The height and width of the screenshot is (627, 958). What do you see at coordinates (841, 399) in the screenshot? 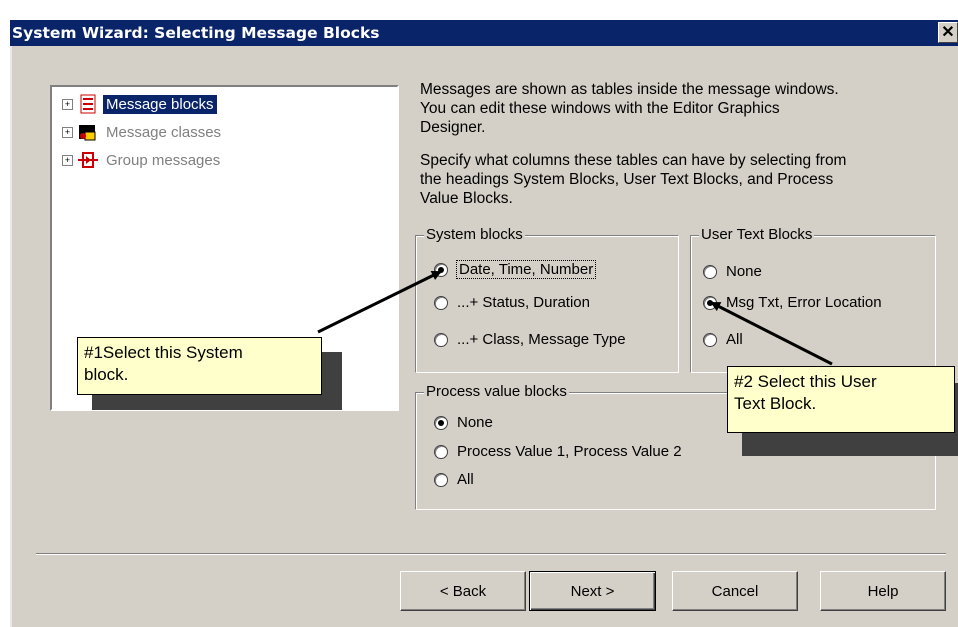
I see `callout-user-text-block: #2 Select this User Text Block.` at bounding box center [841, 399].